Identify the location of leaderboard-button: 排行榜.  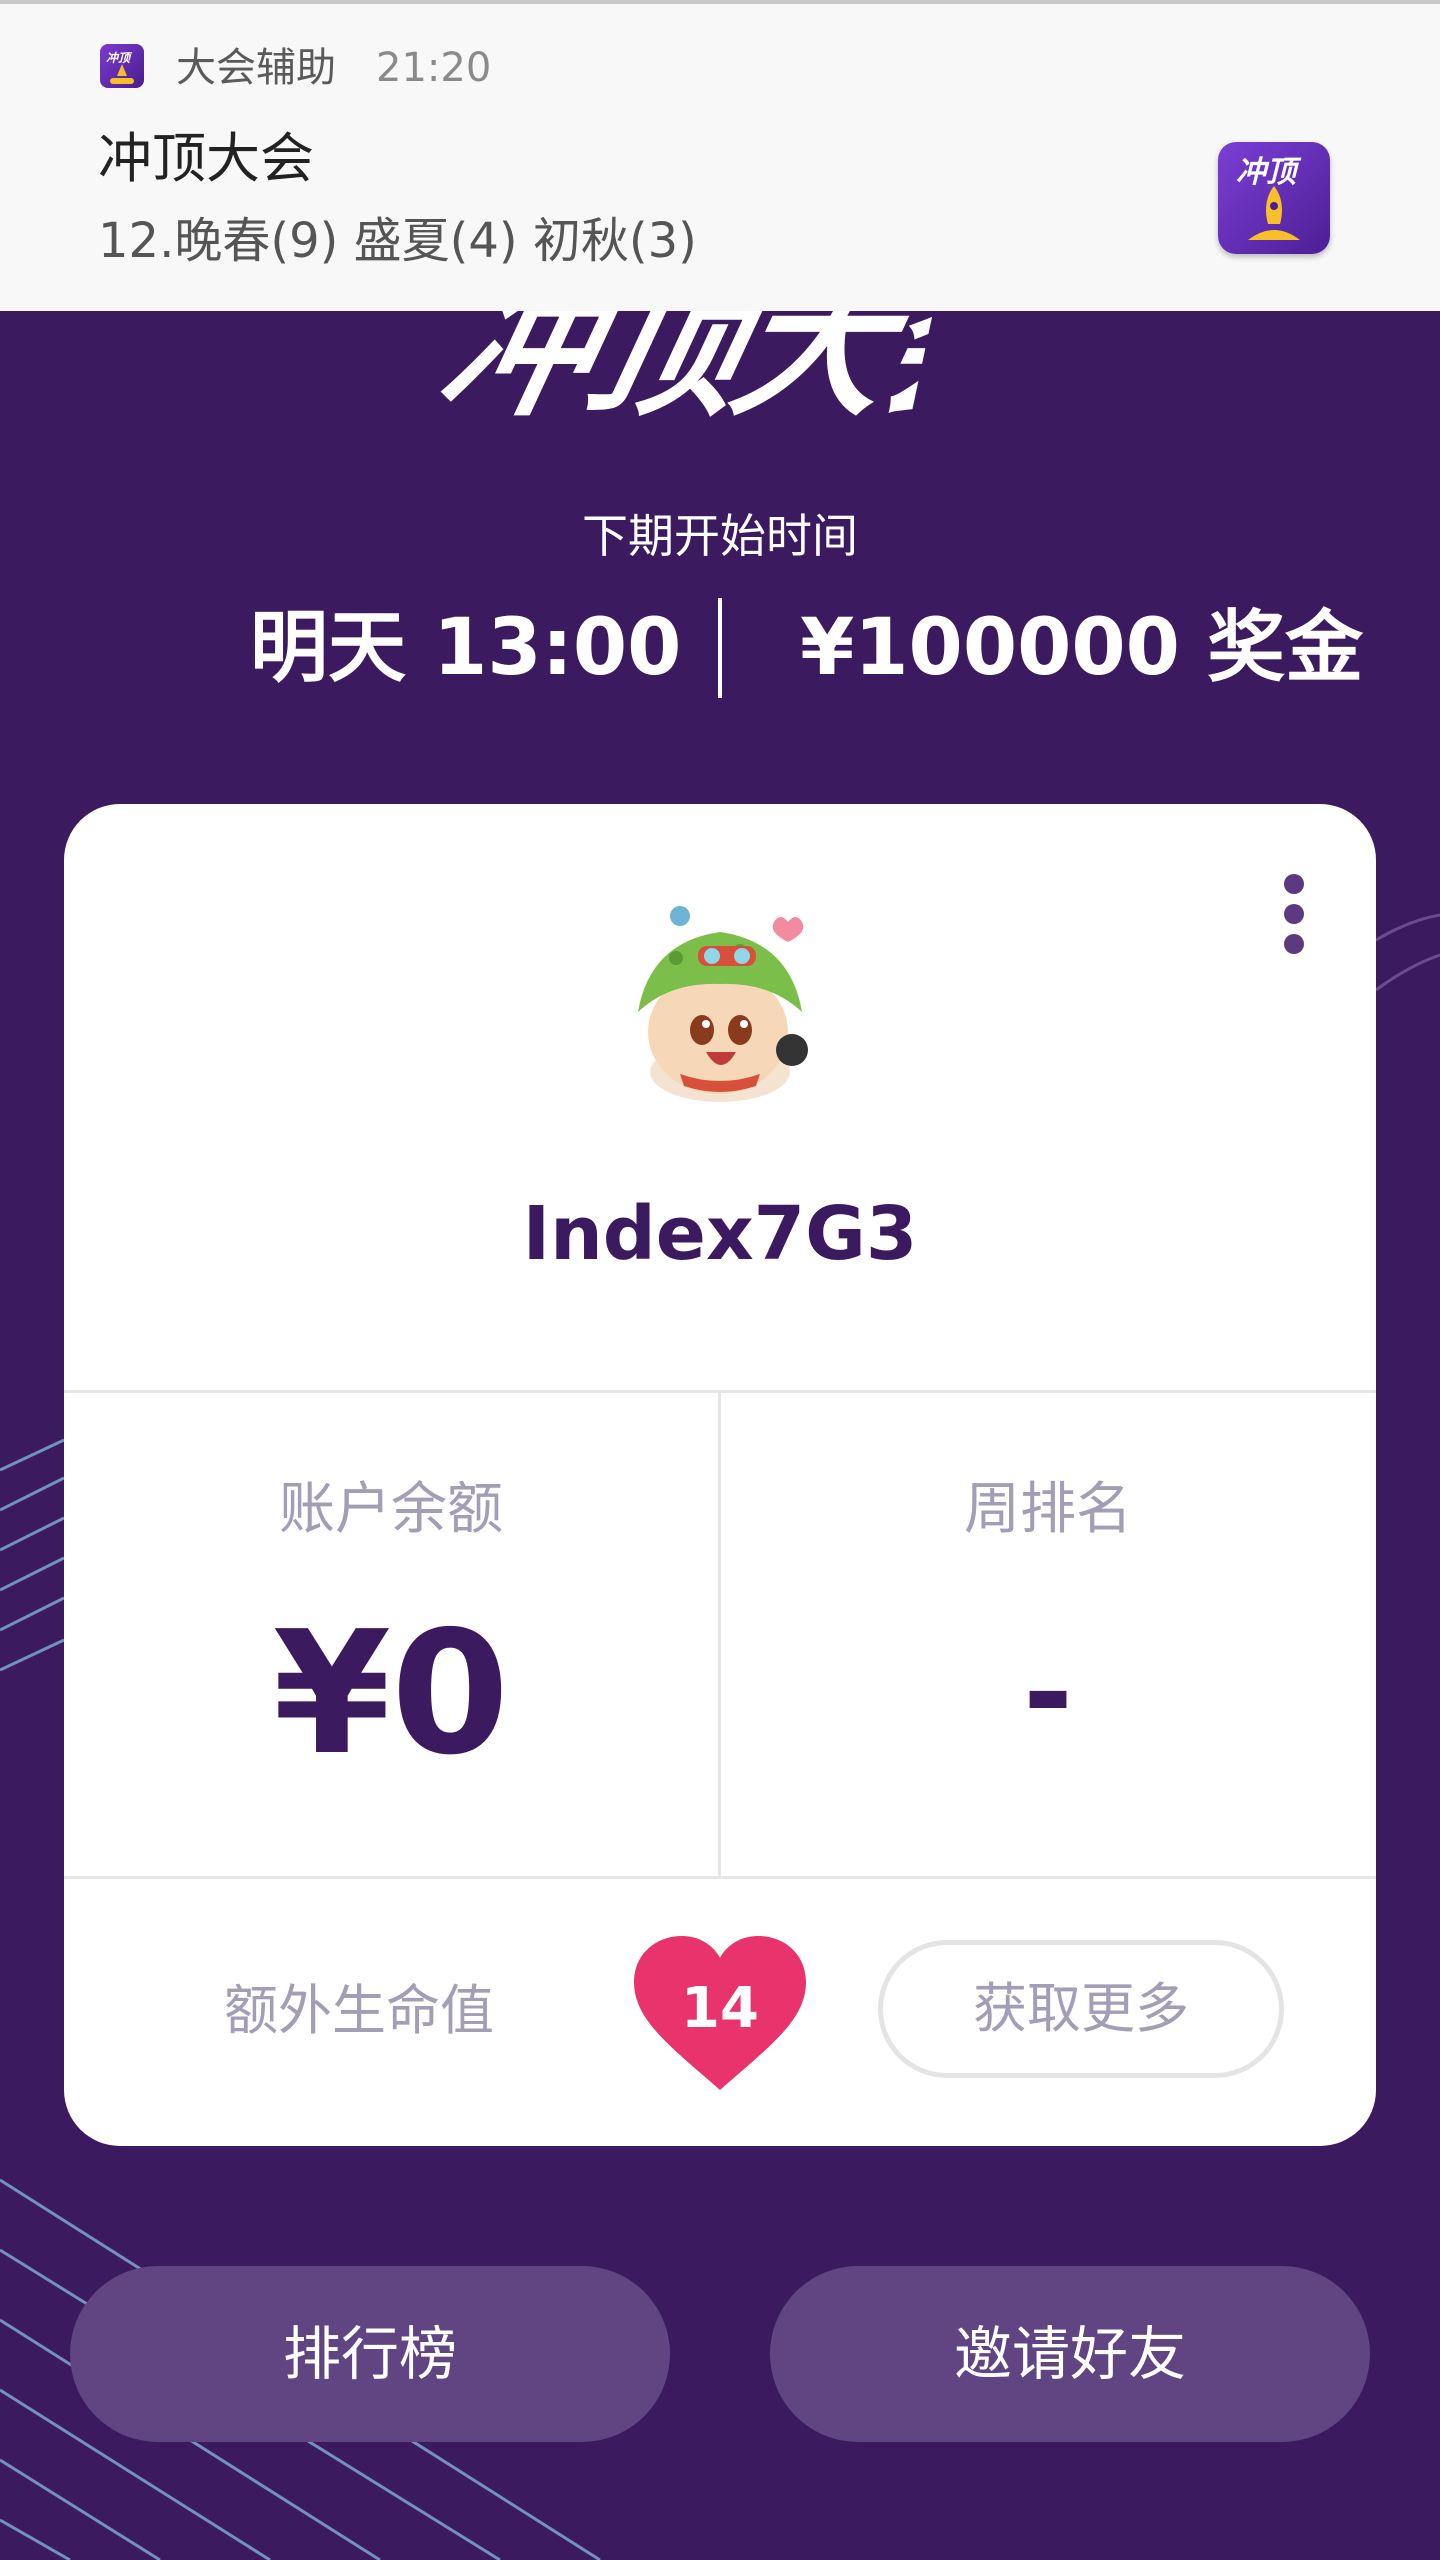
(370, 2354).